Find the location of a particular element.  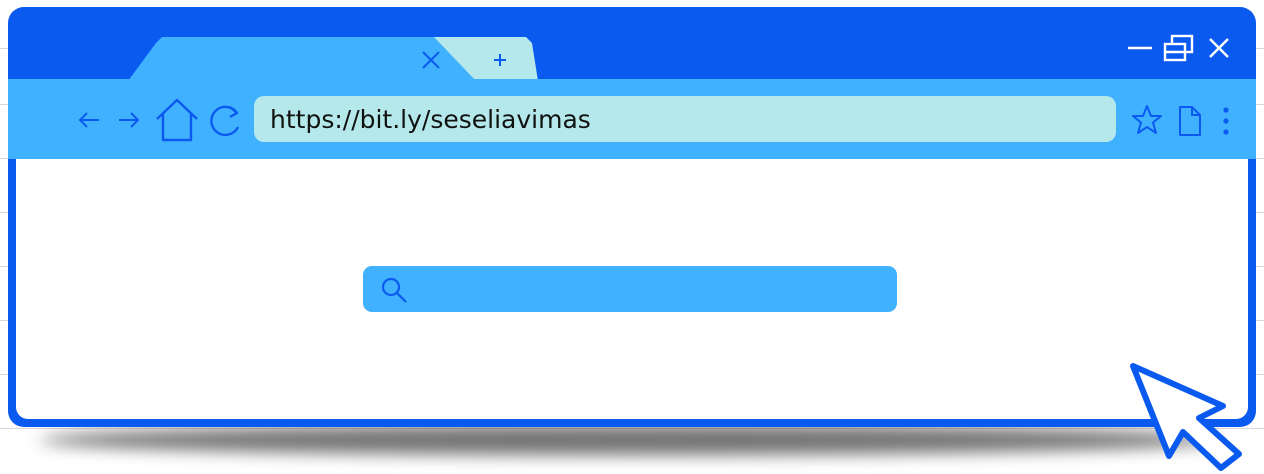

star-icon is located at coordinates (1147, 120).